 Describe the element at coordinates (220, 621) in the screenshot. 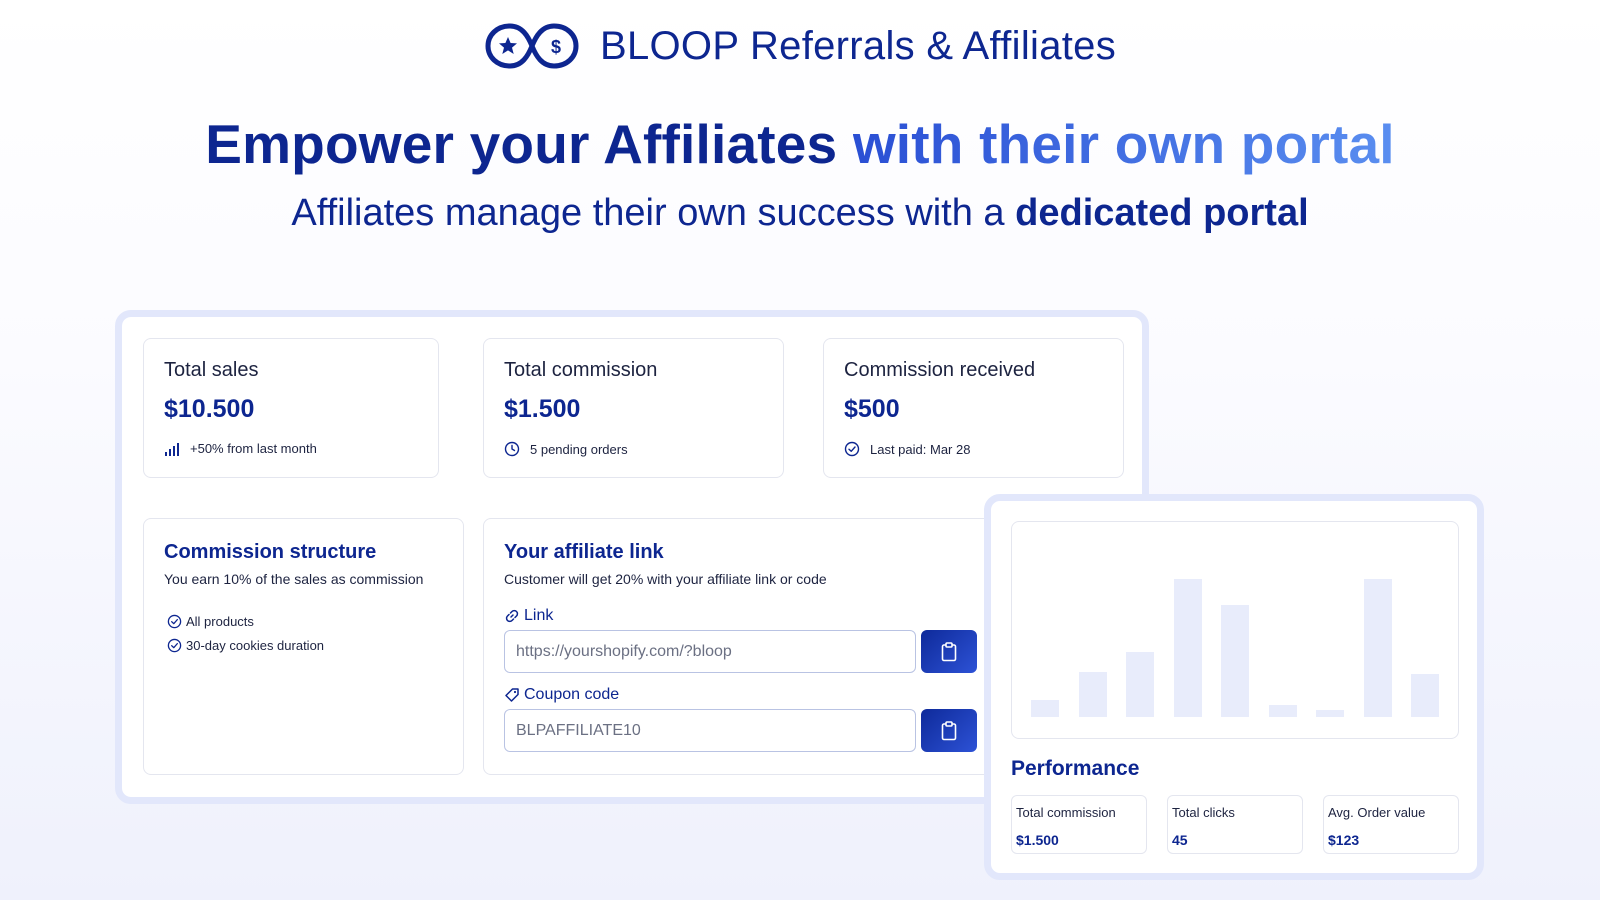

I see `list-item-label: All products` at that location.